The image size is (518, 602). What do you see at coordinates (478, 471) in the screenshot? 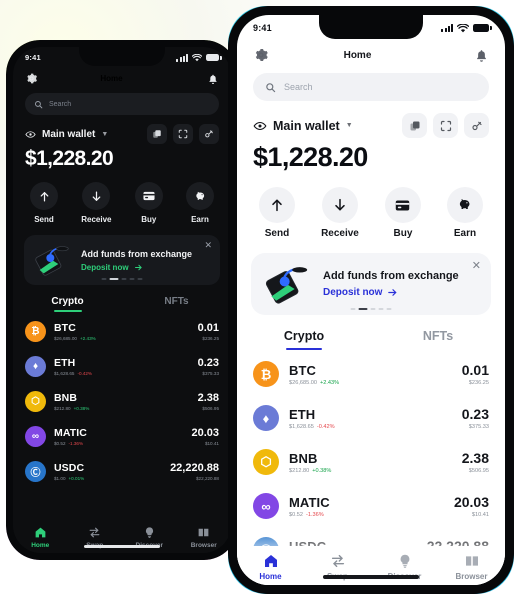
I see `asset-fiat: $506.95` at bounding box center [478, 471].